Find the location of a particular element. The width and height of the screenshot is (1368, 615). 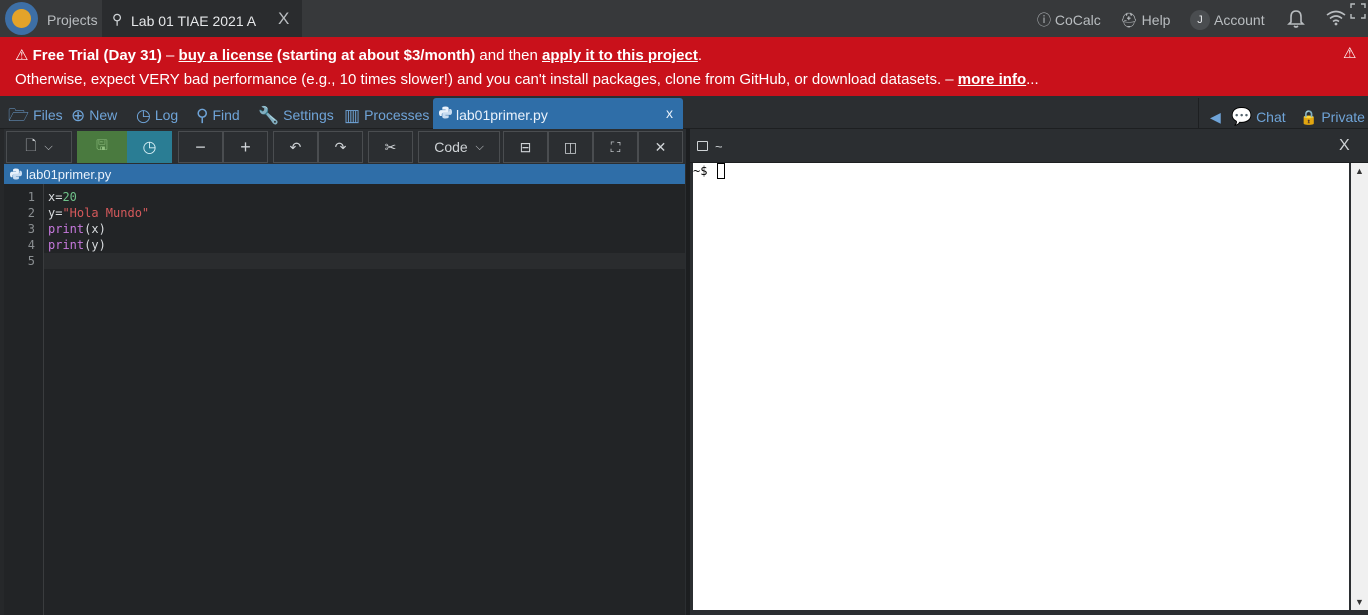

account-menu: J Account is located at coordinates (1227, 18).